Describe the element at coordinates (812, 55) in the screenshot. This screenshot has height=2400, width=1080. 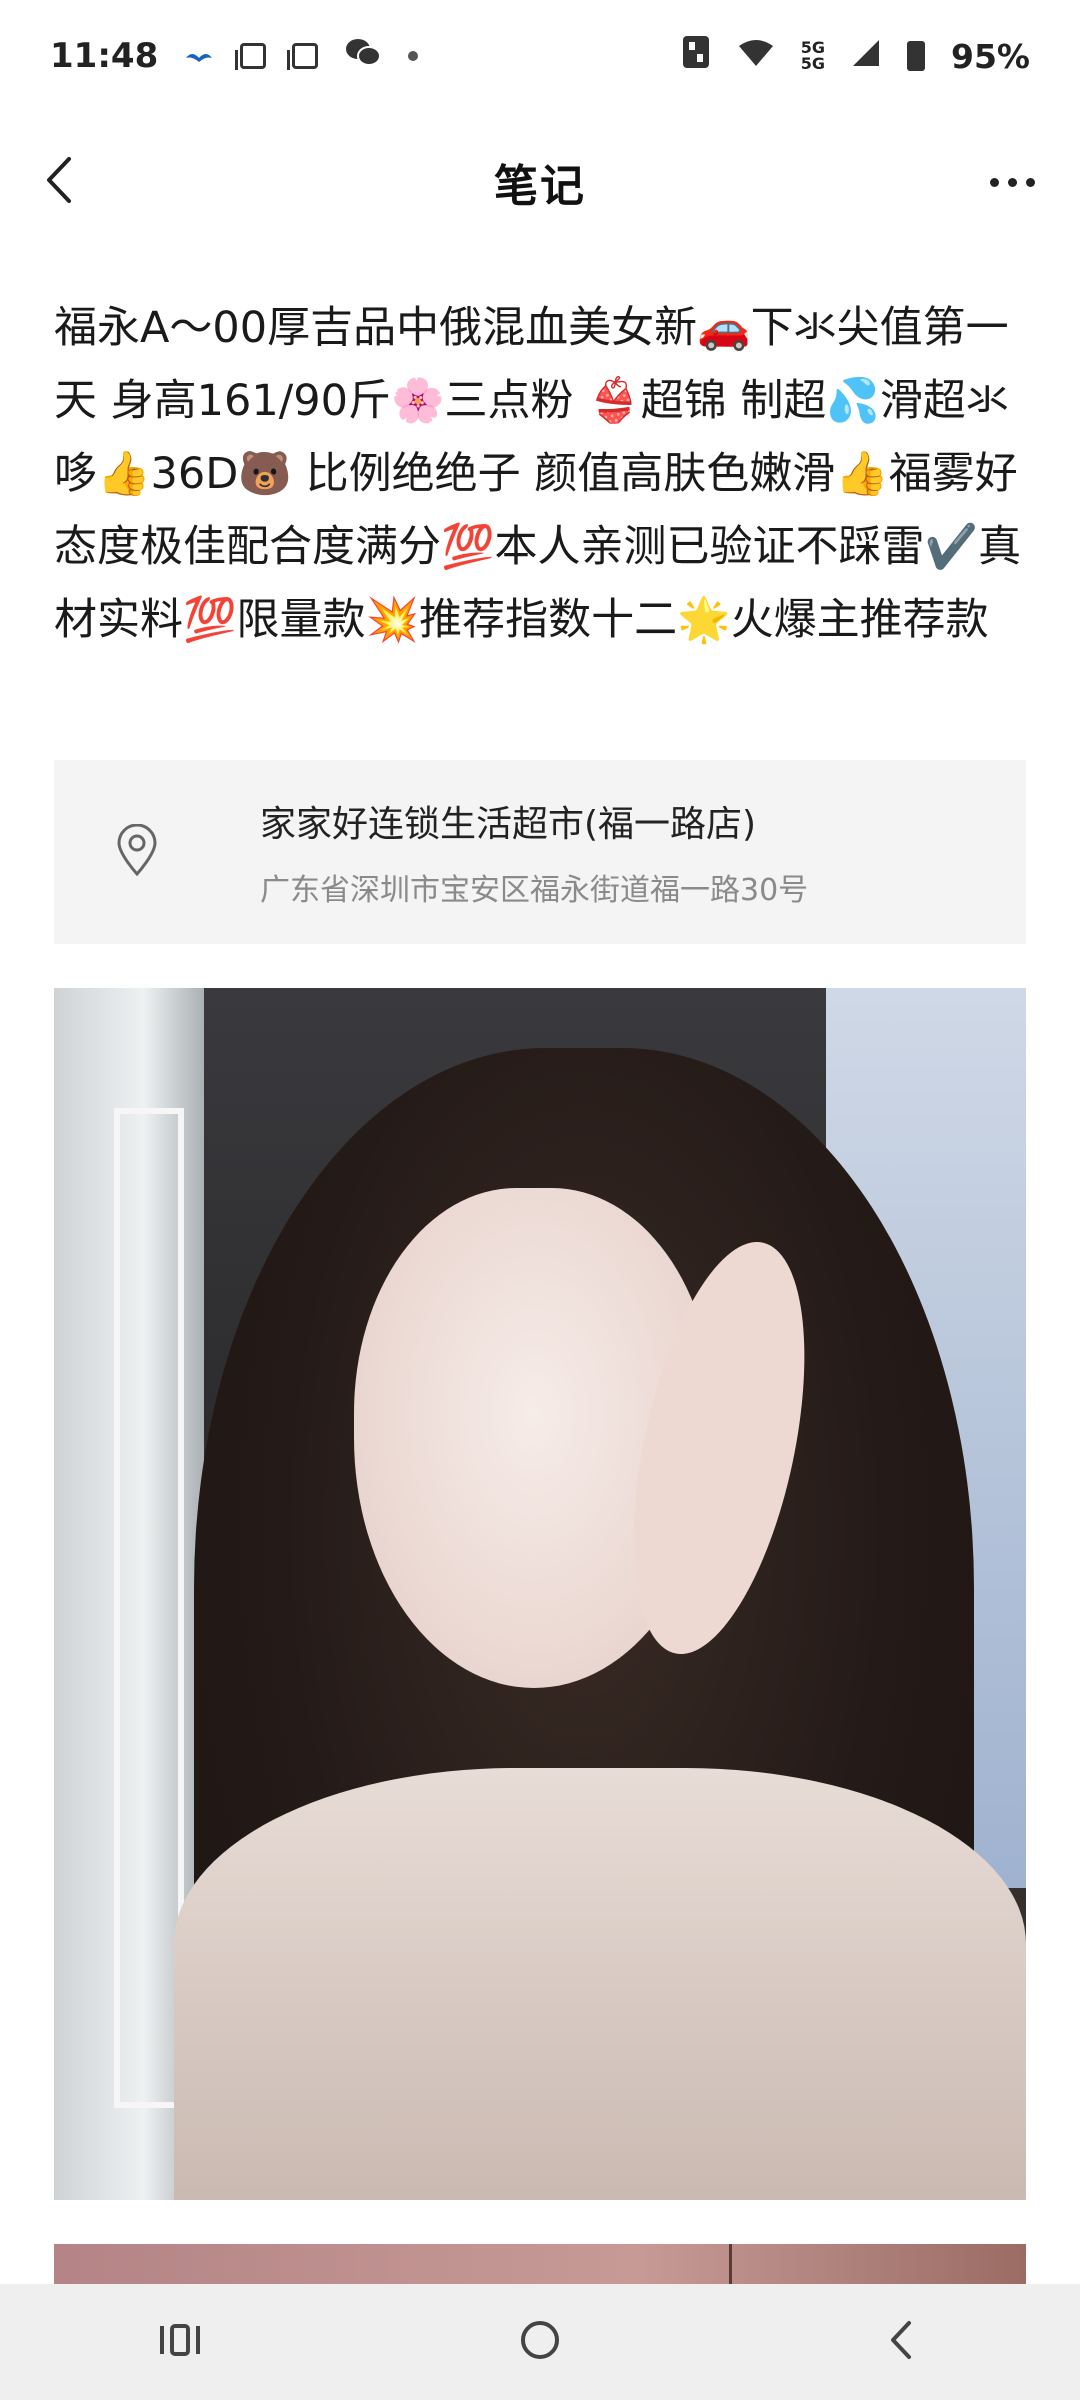
I see `signal-5g-icon: 5G 5G` at that location.